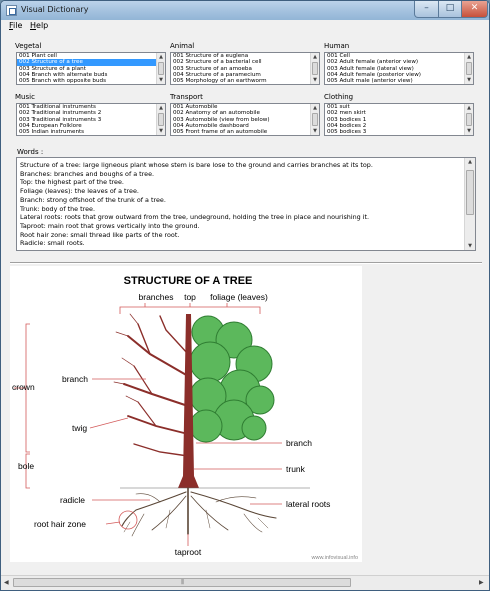  Describe the element at coordinates (239, 297) in the screenshot. I see `label-foliage: foliage (leaves)` at that location.